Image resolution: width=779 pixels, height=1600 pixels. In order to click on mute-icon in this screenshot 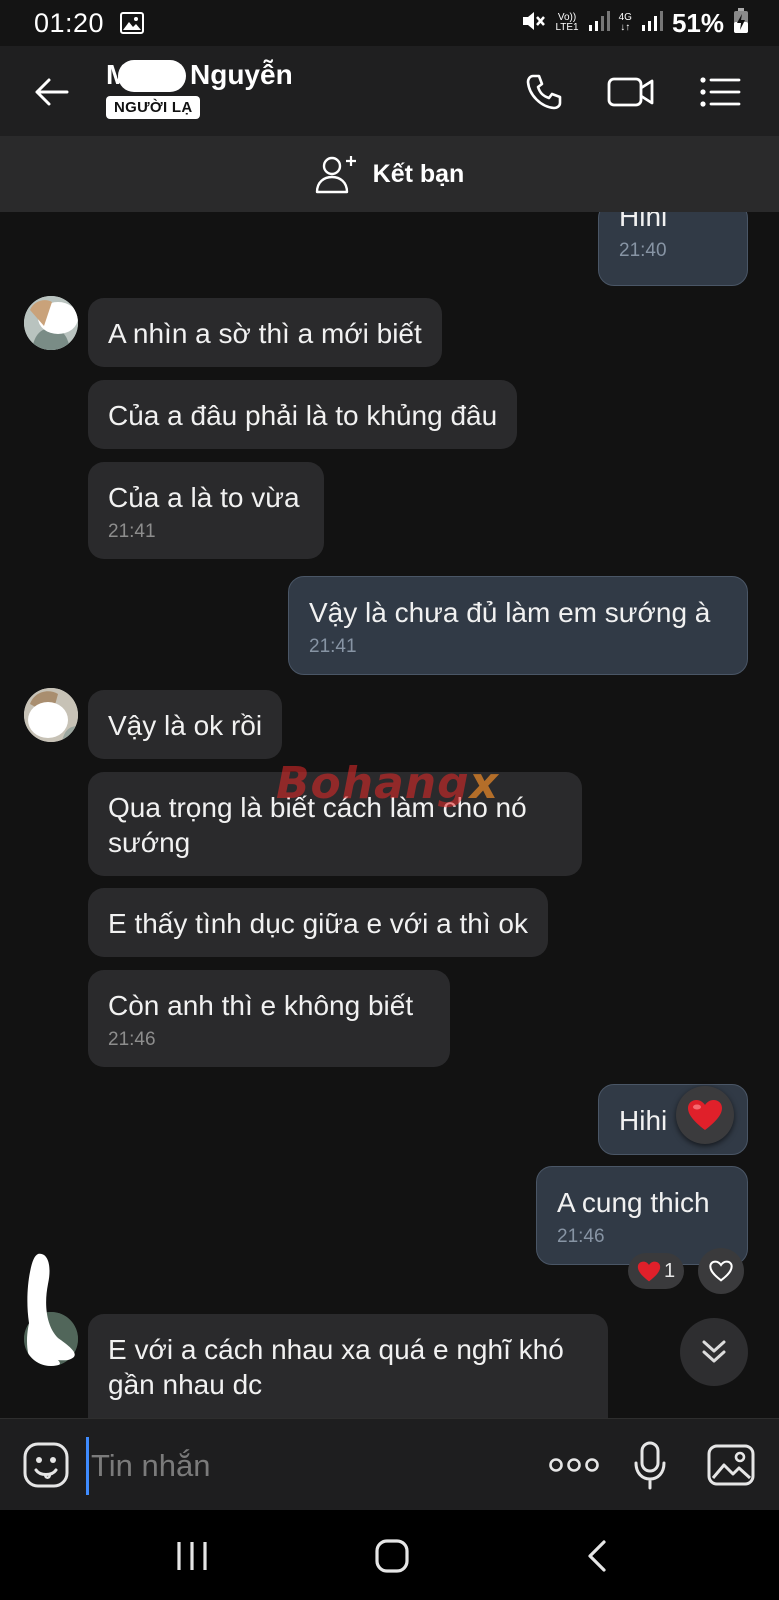, I will do `click(533, 23)`.